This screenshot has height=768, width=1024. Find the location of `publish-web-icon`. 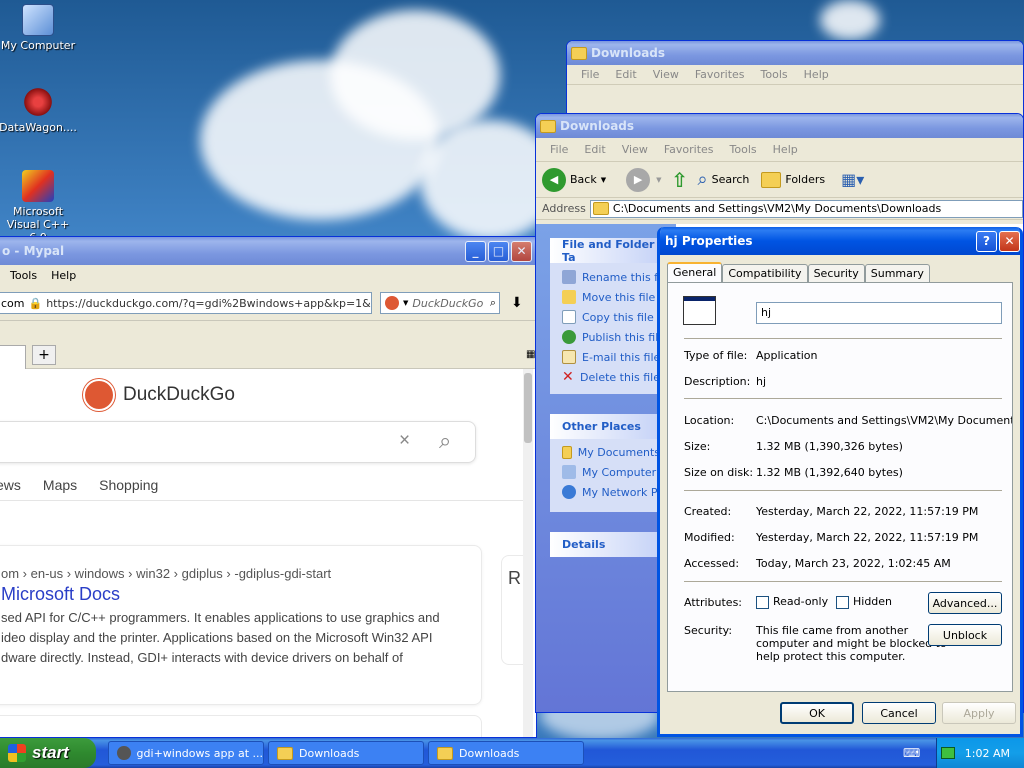

publish-web-icon is located at coordinates (569, 337).